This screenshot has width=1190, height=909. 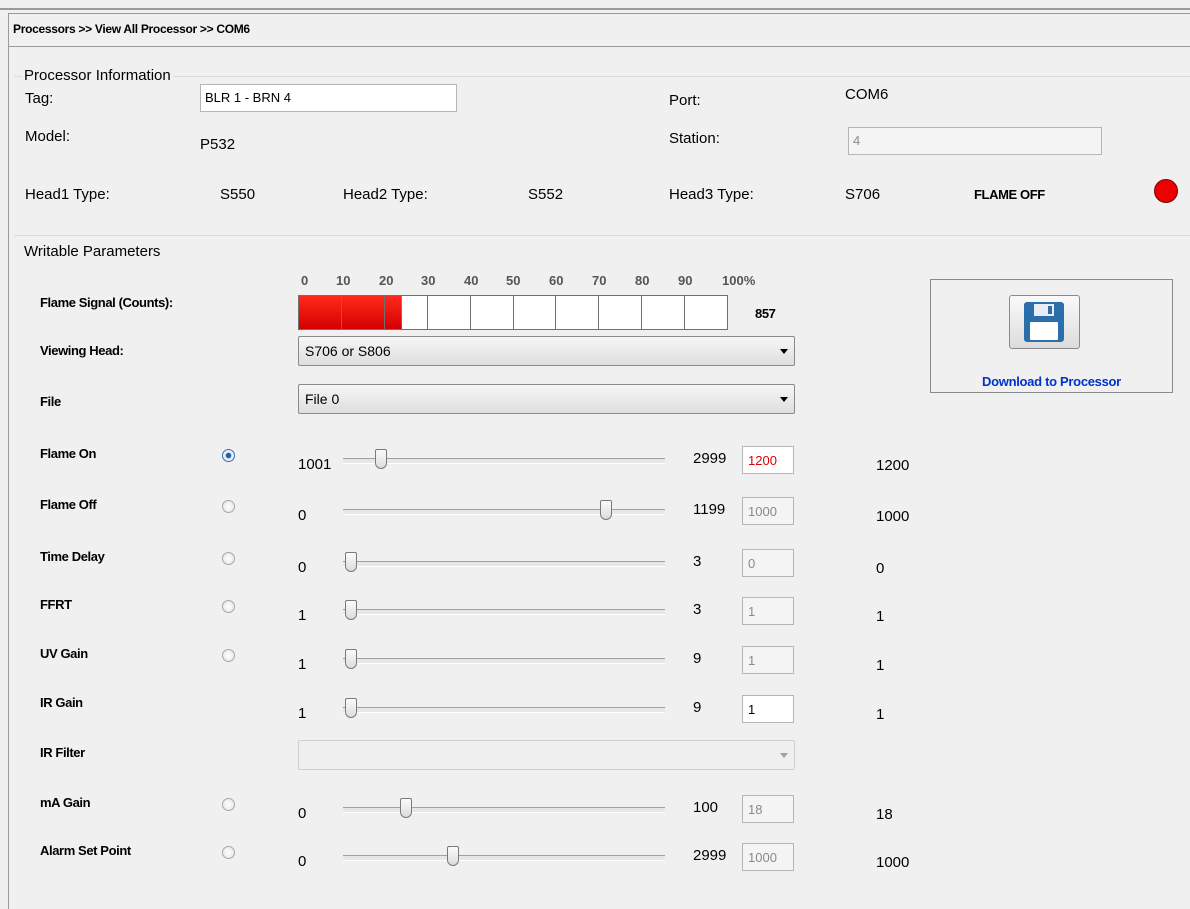 What do you see at coordinates (504, 858) in the screenshot?
I see `alarm-set-point-slider-track` at bounding box center [504, 858].